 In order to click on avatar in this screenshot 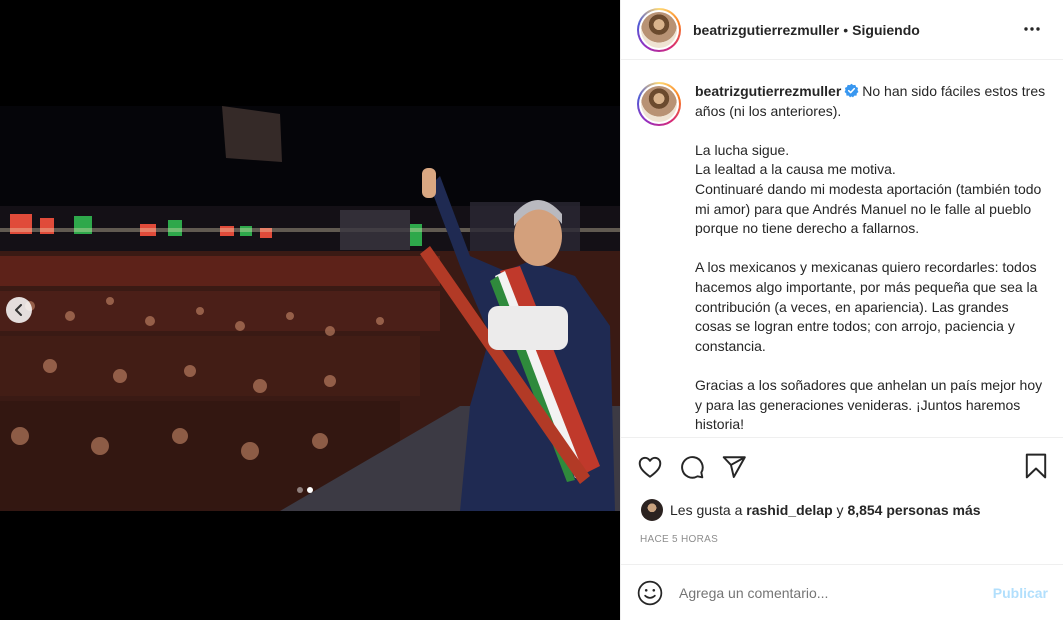, I will do `click(659, 29)`.